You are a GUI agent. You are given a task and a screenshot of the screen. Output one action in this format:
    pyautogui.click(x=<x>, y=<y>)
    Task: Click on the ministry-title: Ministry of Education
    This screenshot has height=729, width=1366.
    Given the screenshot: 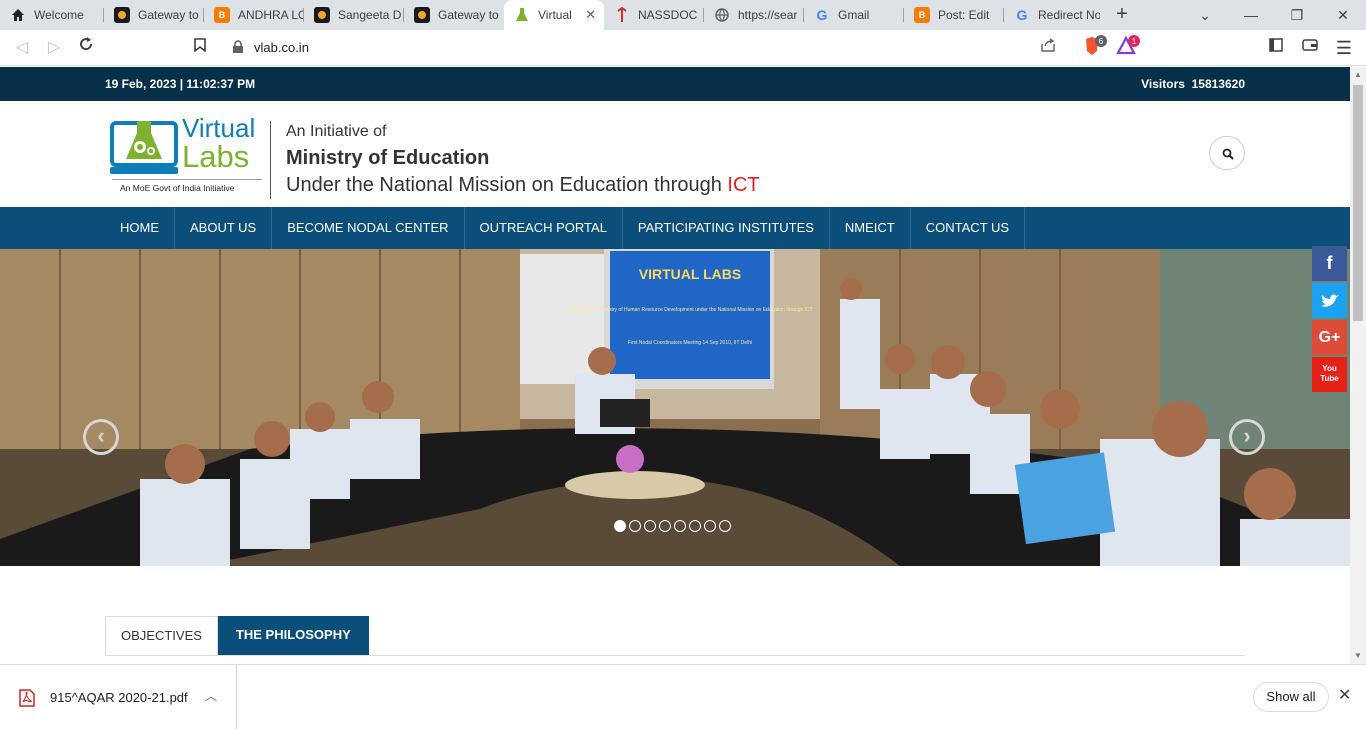 What is the action you would take?
    pyautogui.click(x=388, y=158)
    